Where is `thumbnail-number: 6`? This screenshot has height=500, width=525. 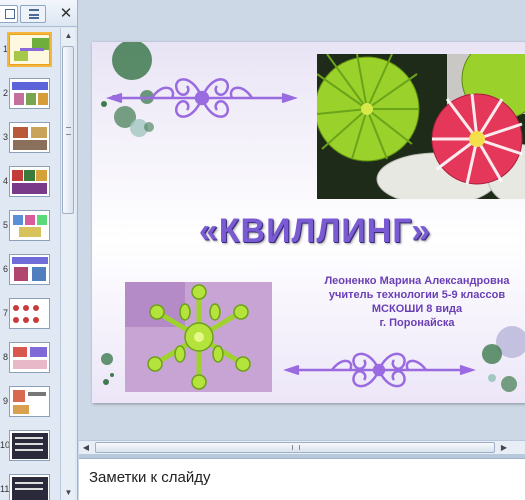 thumbnail-number: 6 is located at coordinates (5, 269).